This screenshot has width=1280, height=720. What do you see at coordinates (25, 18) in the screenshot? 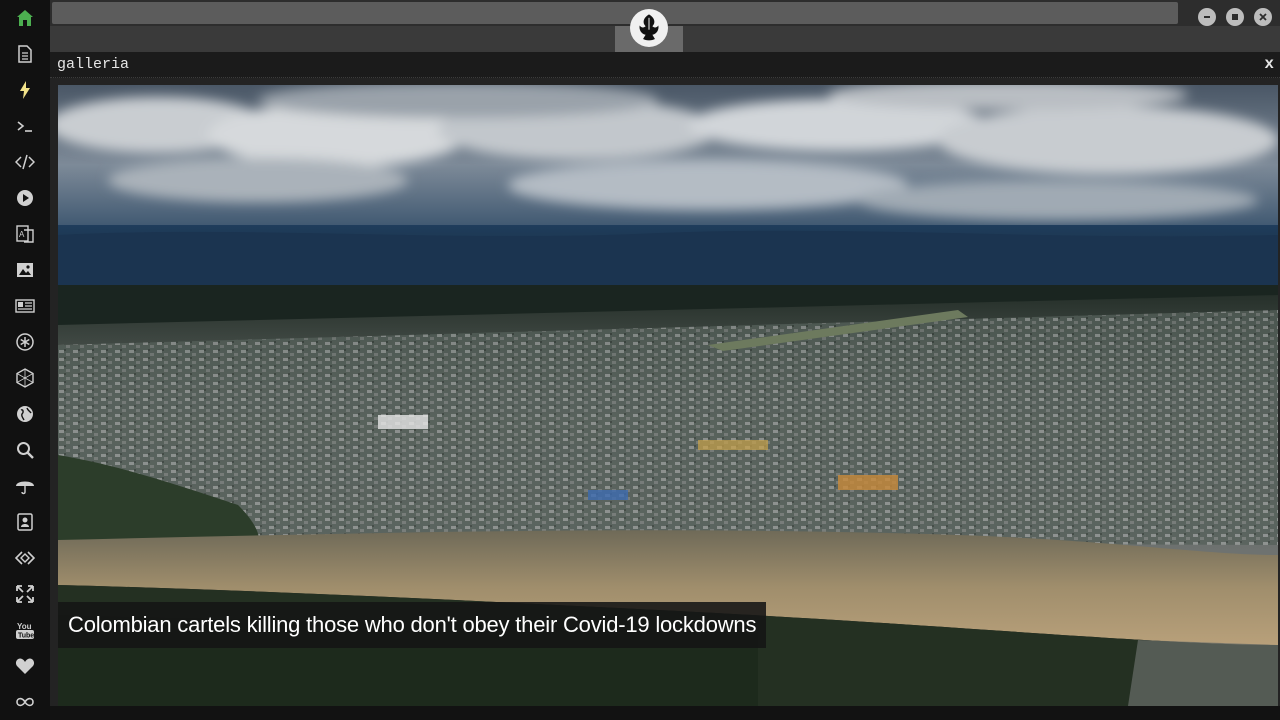
I see `home-icon` at bounding box center [25, 18].